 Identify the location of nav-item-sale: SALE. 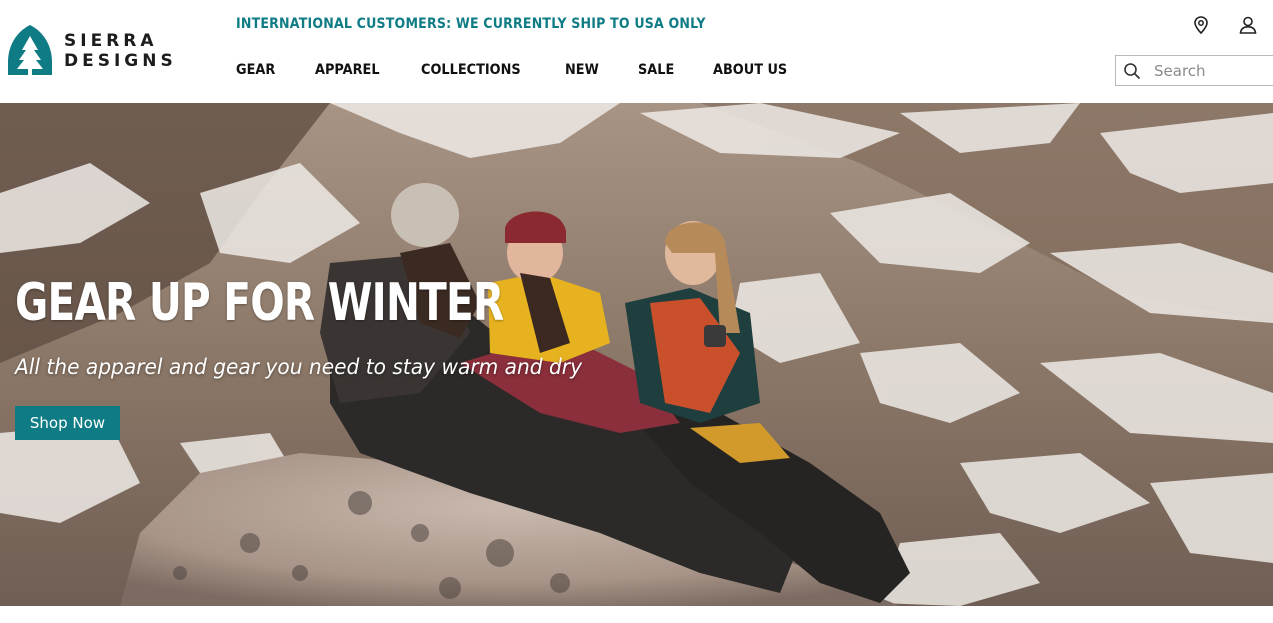
(656, 70).